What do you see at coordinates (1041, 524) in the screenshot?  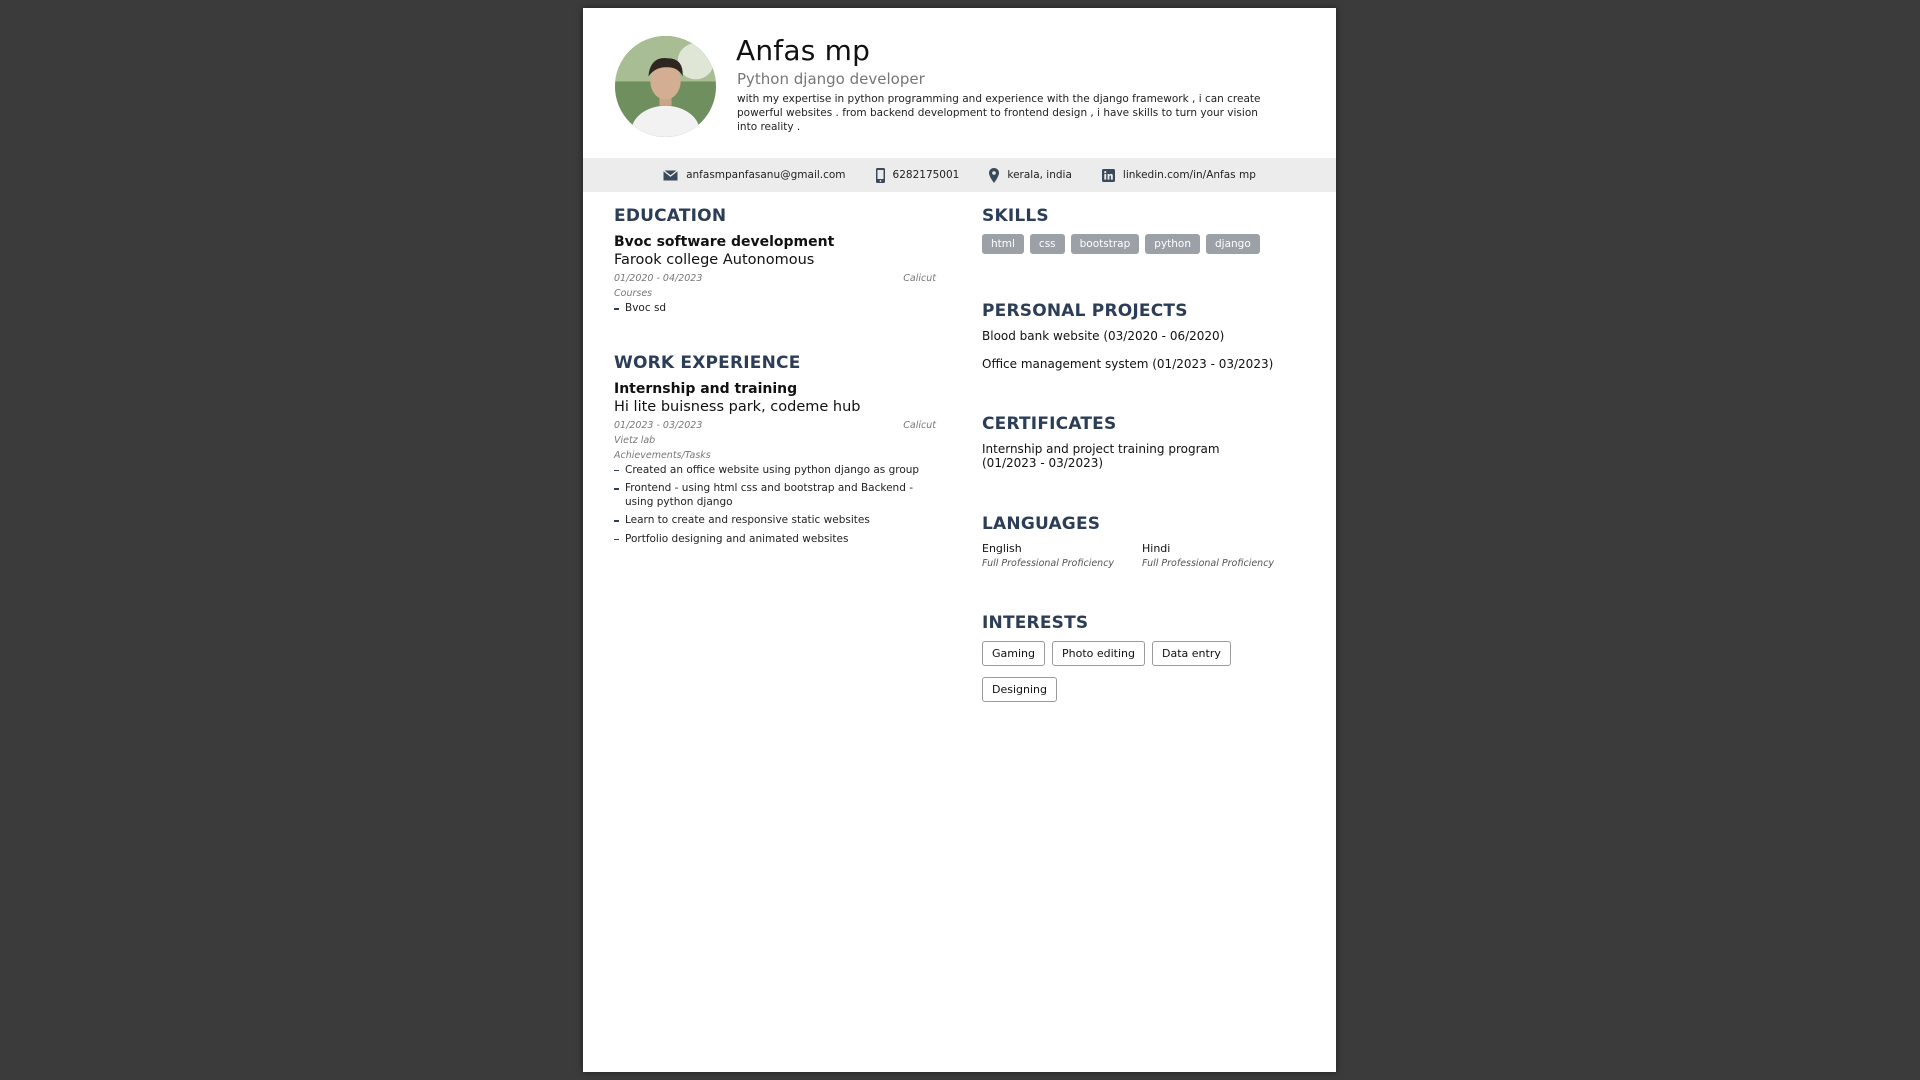 I see `section-title-languages: LANGUAGES` at bounding box center [1041, 524].